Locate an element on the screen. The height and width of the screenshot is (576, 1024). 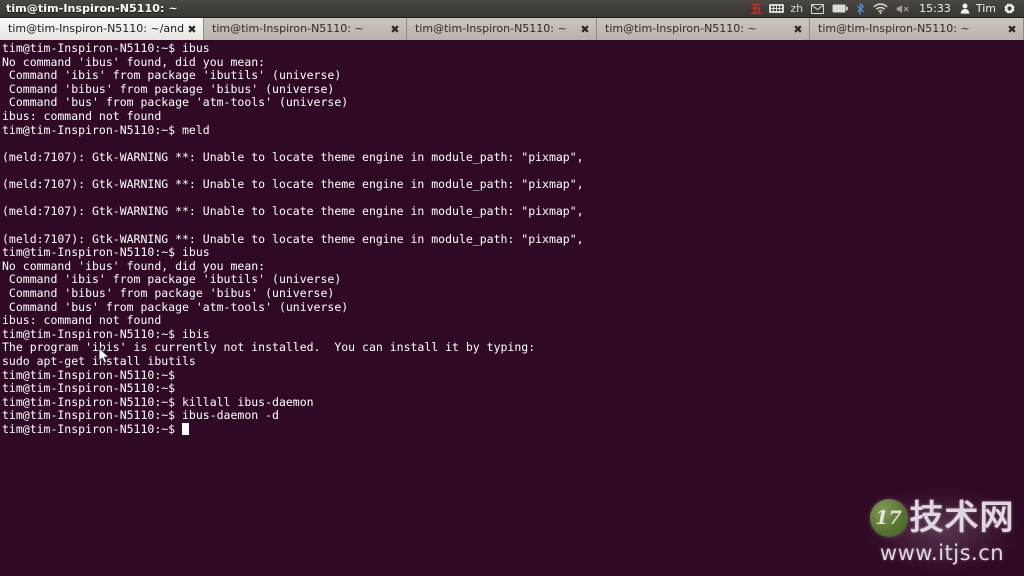
terminal-cursor is located at coordinates (186, 429).